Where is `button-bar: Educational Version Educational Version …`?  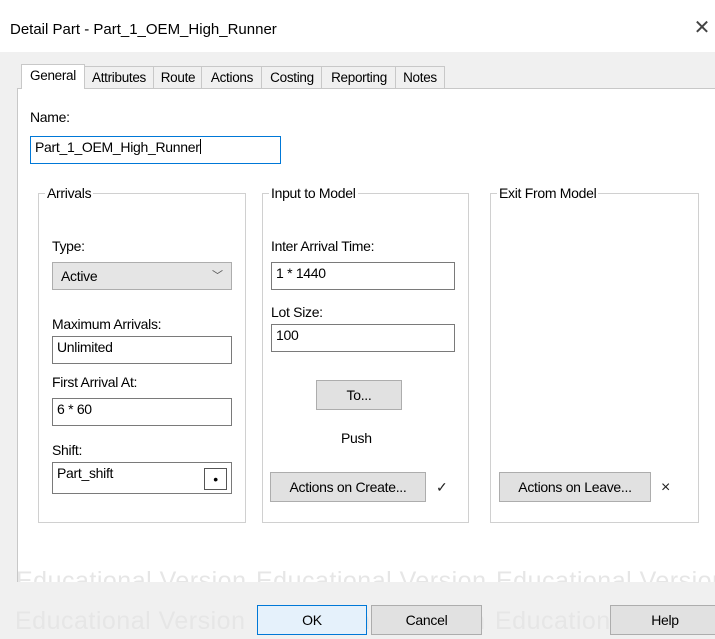
button-bar: Educational Version Educational Version … is located at coordinates (357, 610).